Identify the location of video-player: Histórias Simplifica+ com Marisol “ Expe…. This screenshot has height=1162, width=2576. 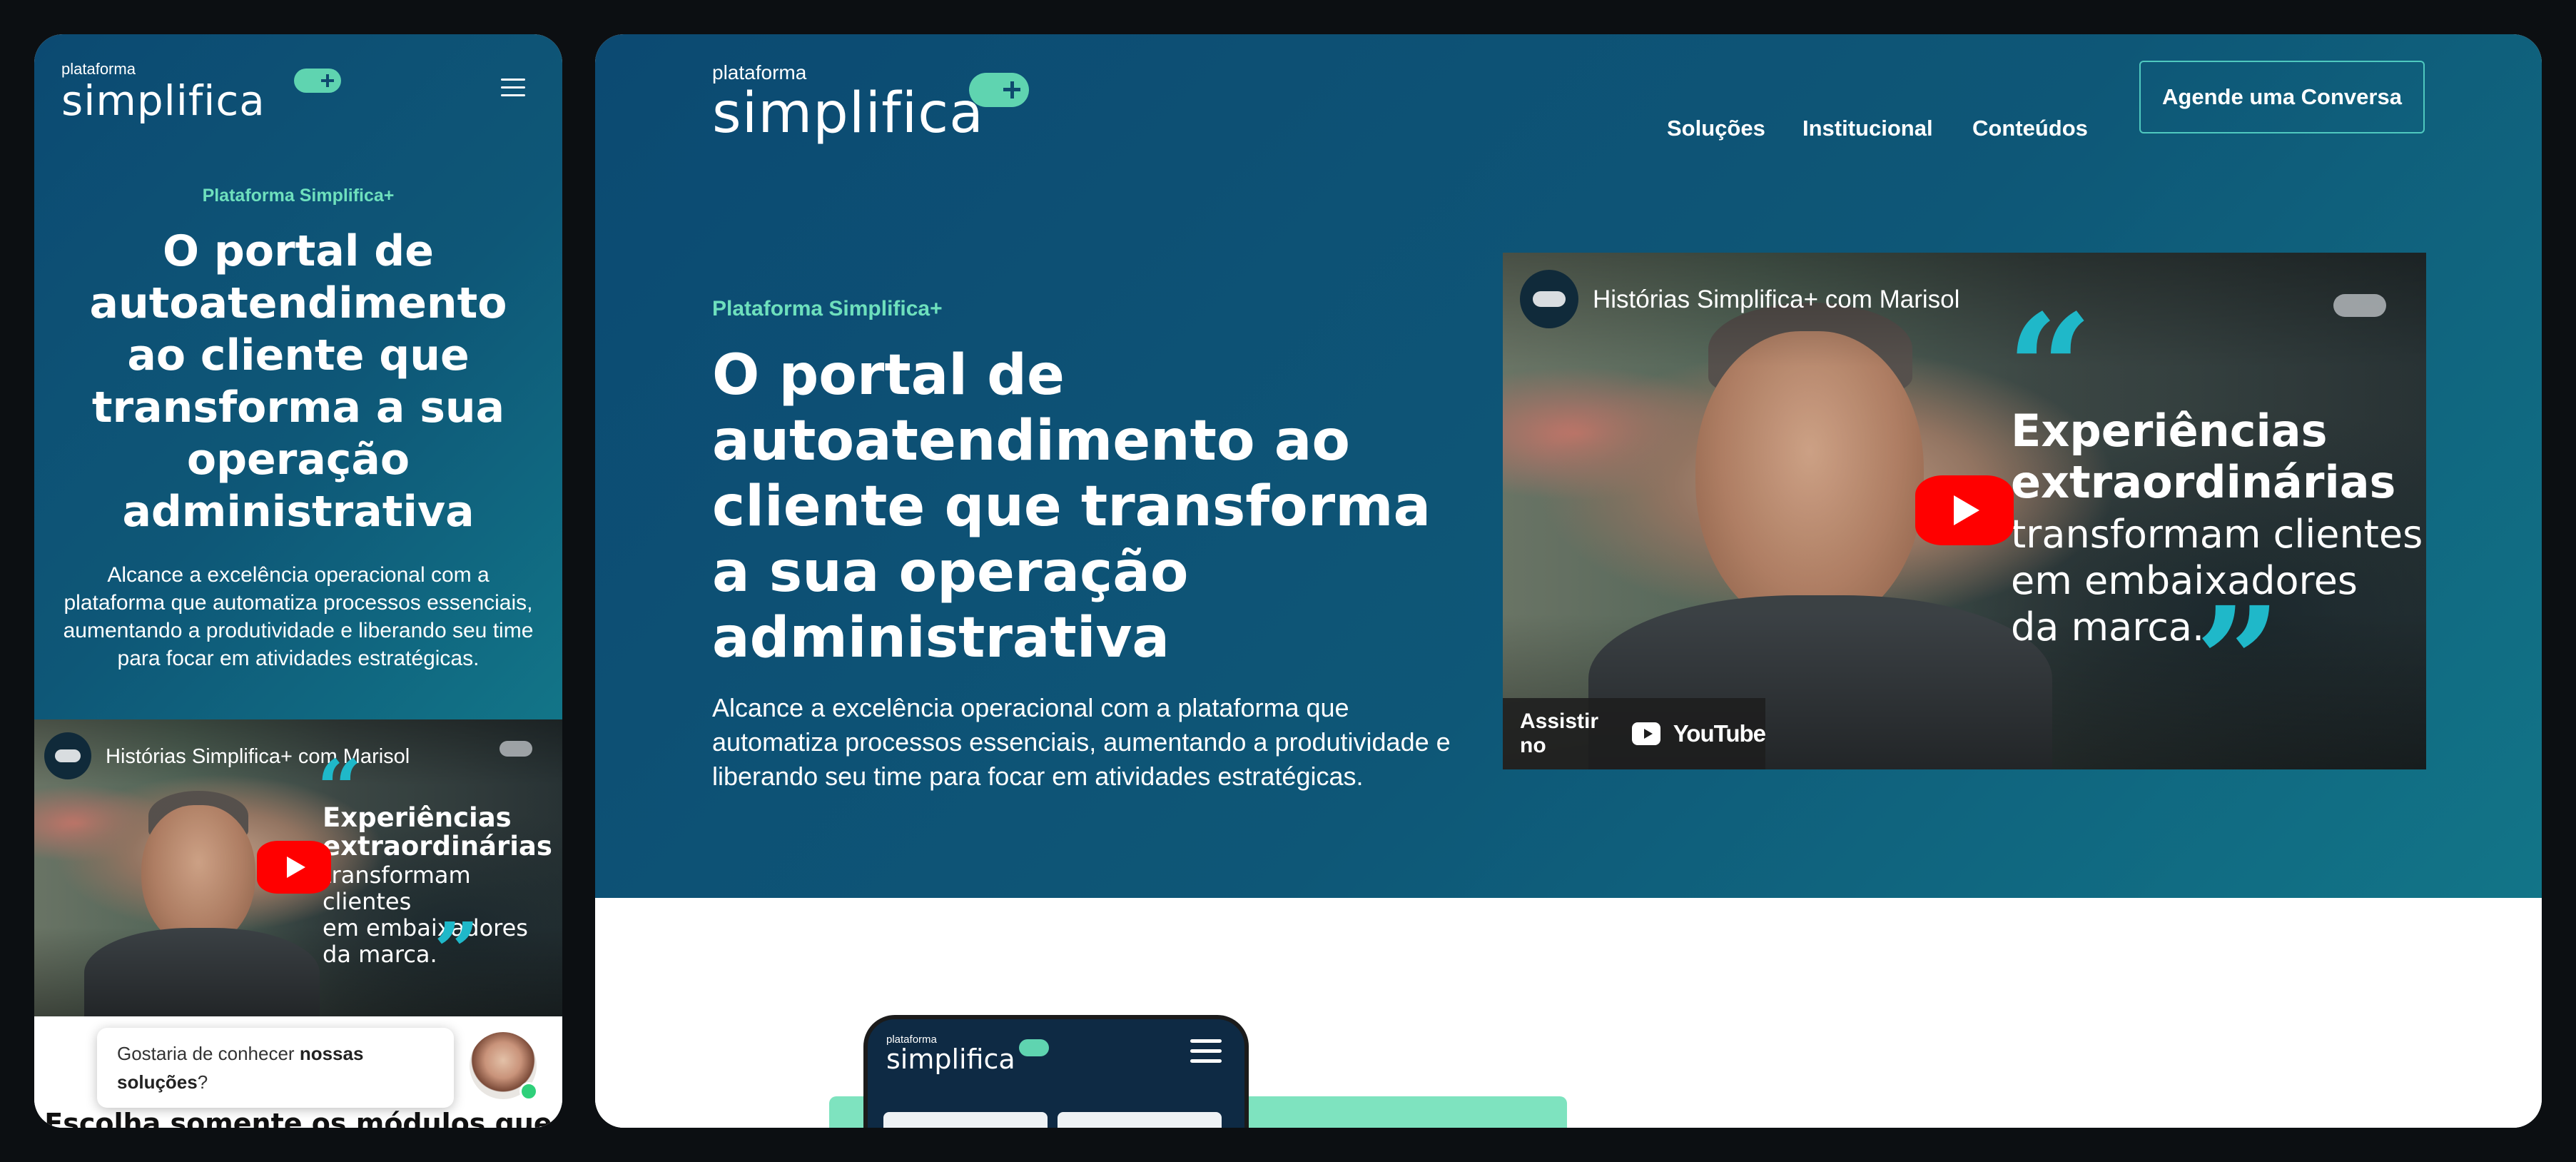
(298, 868).